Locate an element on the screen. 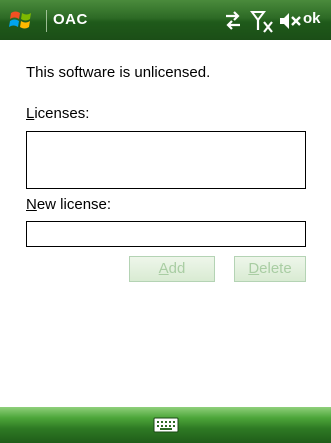 The height and width of the screenshot is (443, 331). title-separator is located at coordinates (46, 21).